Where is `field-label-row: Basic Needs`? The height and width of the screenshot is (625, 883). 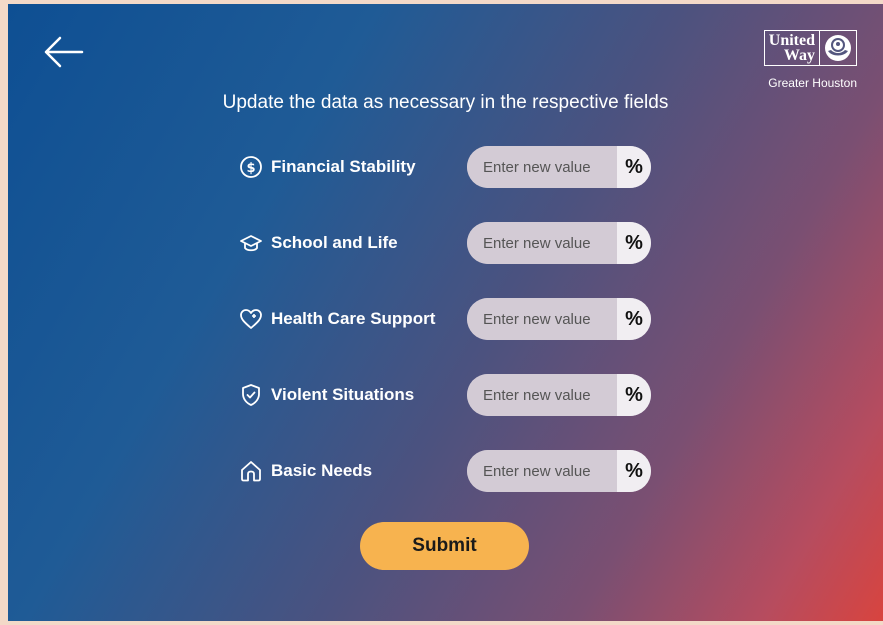
field-label-row: Basic Needs is located at coordinates (305, 471).